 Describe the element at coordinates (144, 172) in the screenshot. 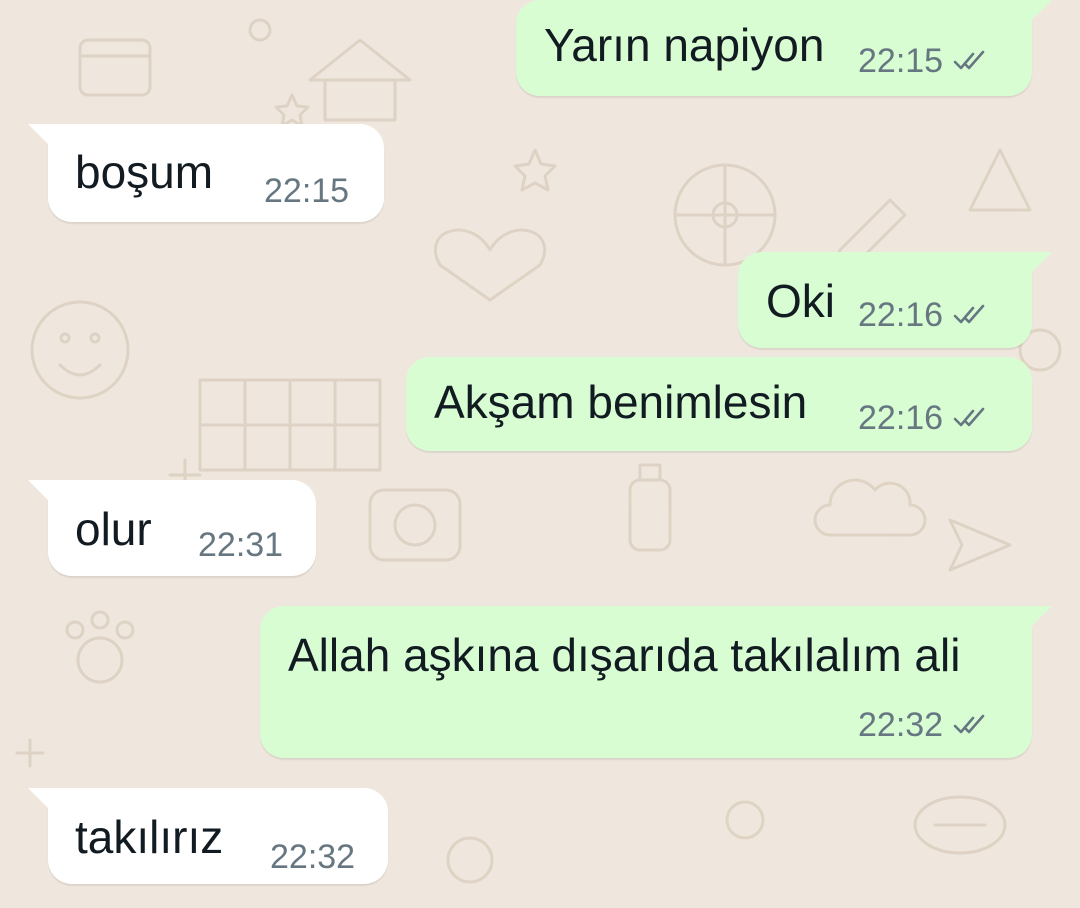

I see `message-text: boşum` at that location.